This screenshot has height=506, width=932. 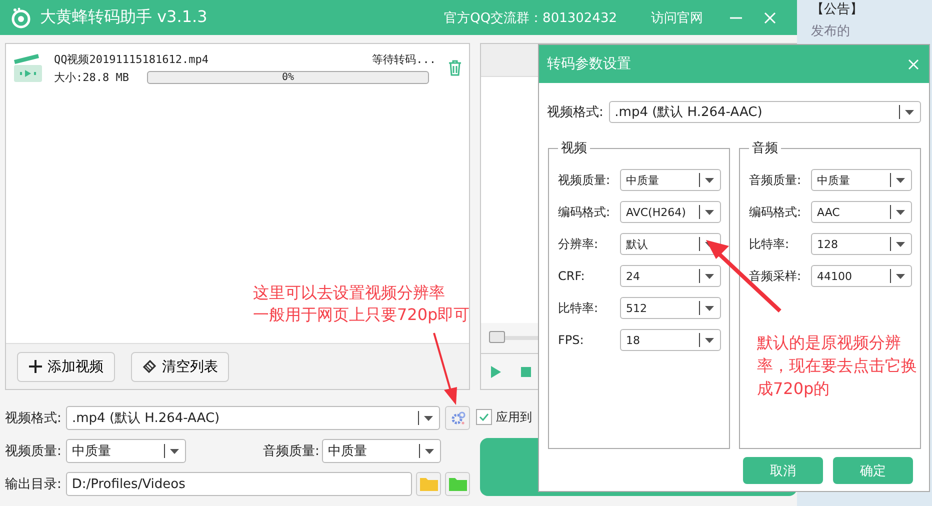 I want to click on dropdown: 128, so click(x=861, y=244).